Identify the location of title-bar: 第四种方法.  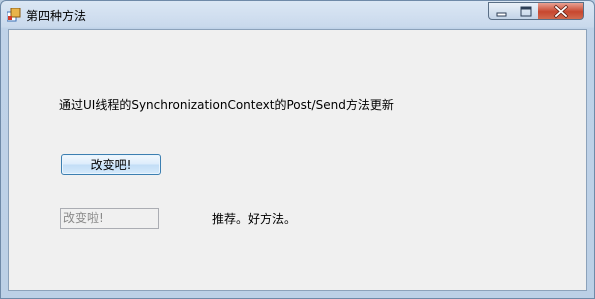
(297, 15).